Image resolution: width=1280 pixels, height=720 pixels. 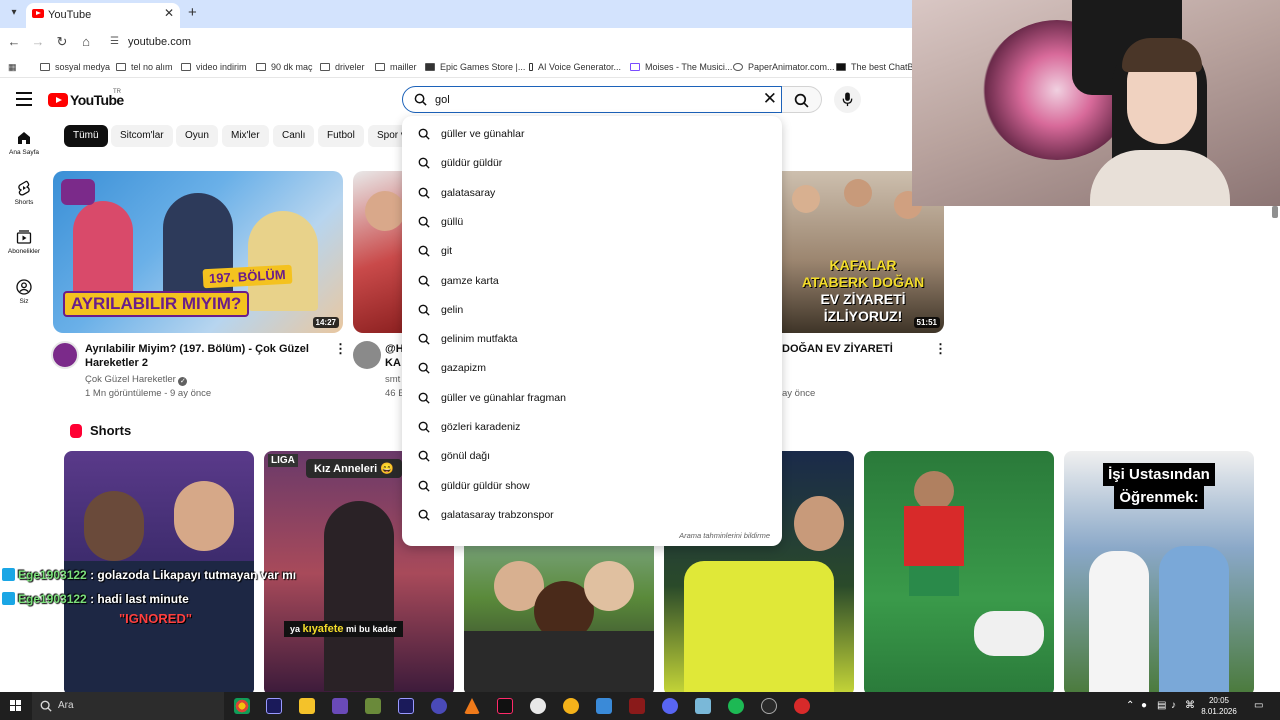 What do you see at coordinates (14, 13) in the screenshot?
I see `tab-search-icon: ▾` at bounding box center [14, 13].